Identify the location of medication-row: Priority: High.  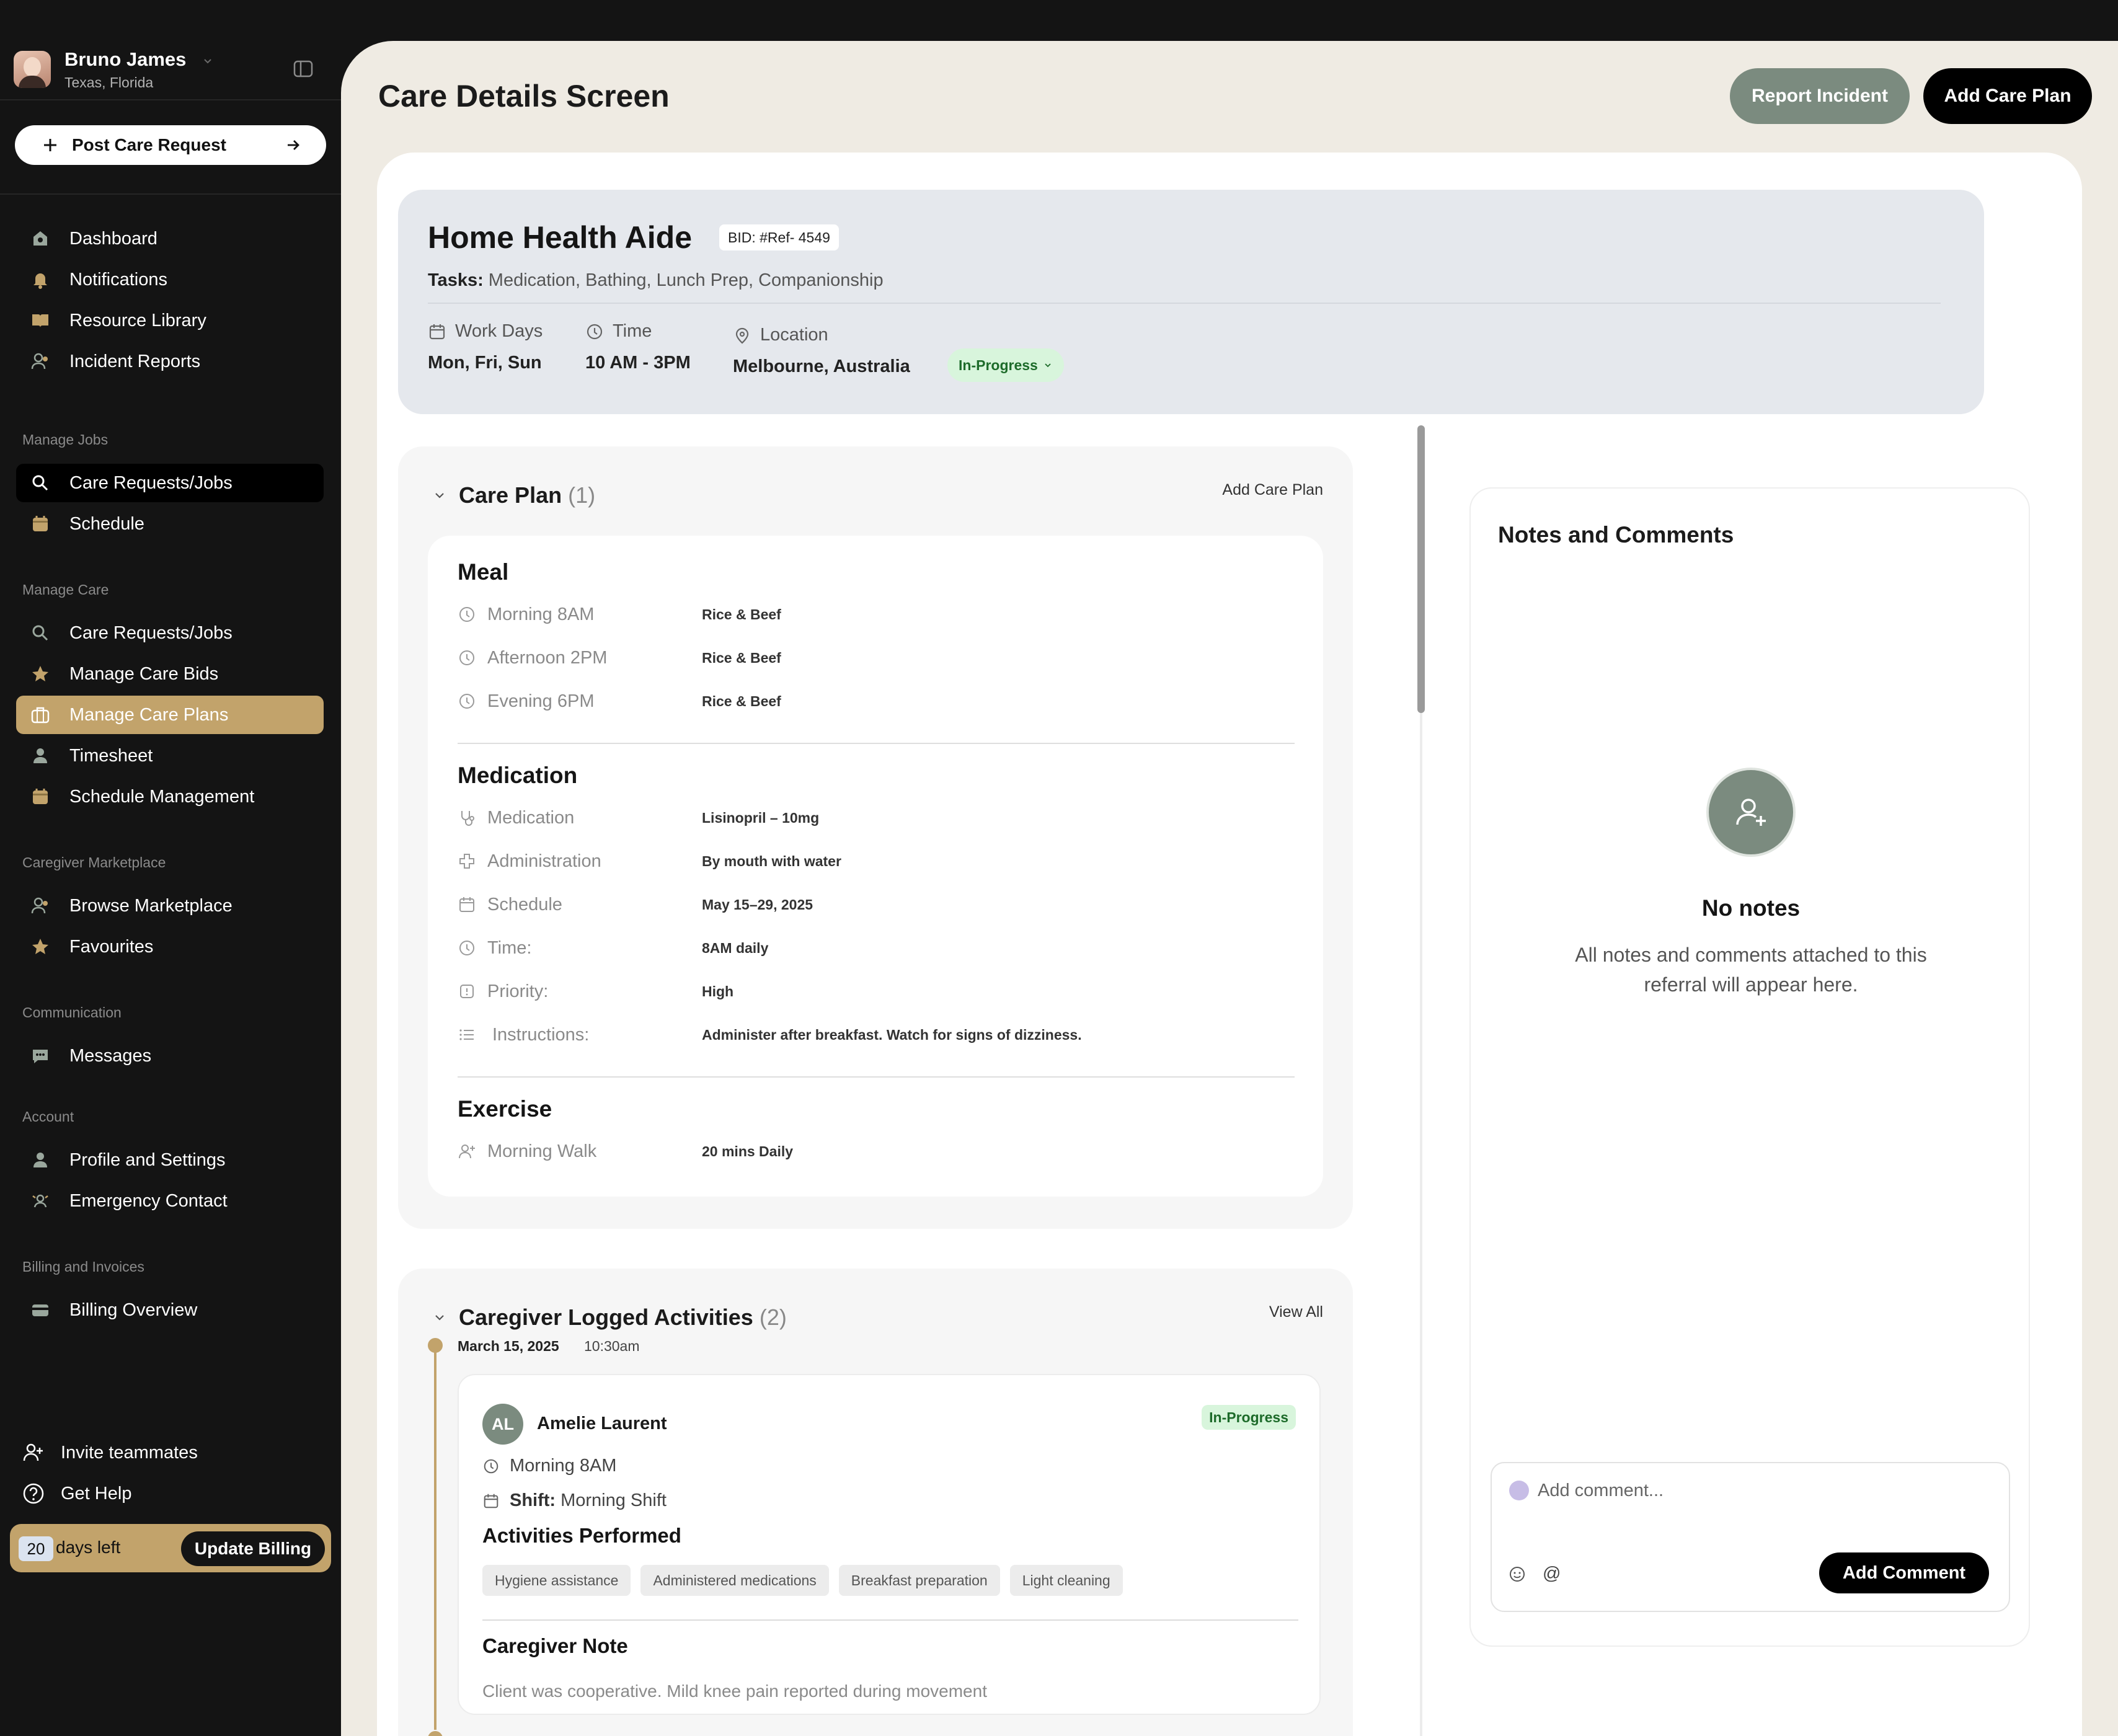
(876, 991).